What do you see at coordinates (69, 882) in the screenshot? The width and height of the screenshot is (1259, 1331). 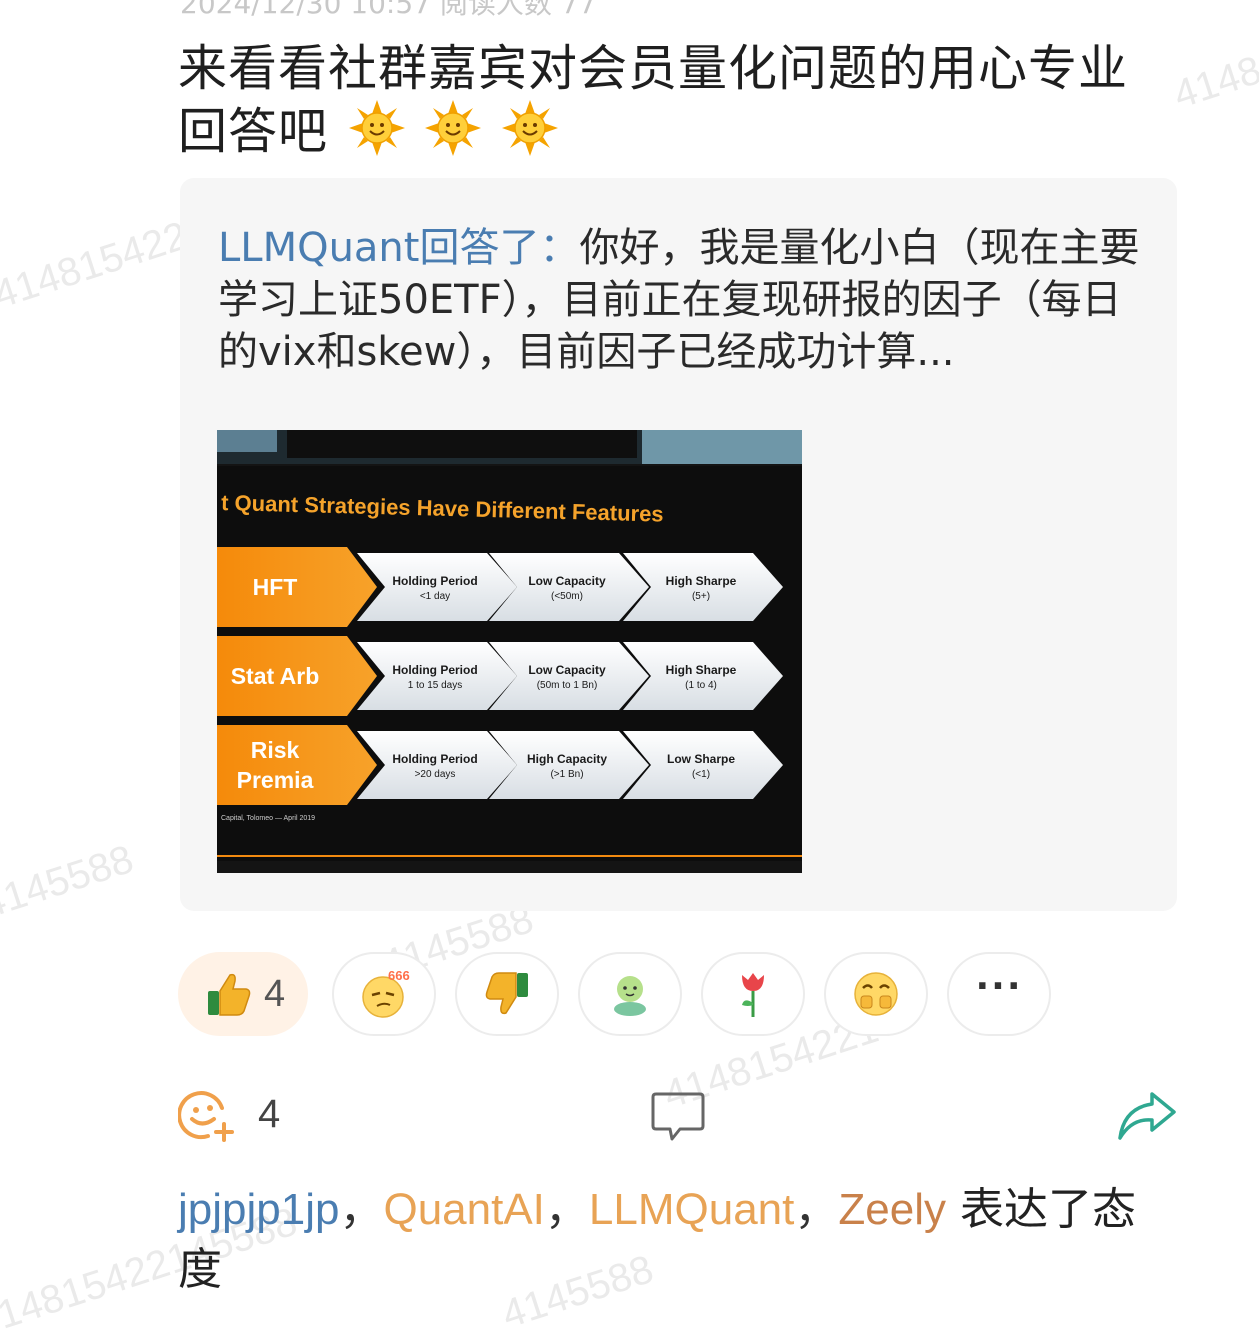 I see `watermark: 4145588` at bounding box center [69, 882].